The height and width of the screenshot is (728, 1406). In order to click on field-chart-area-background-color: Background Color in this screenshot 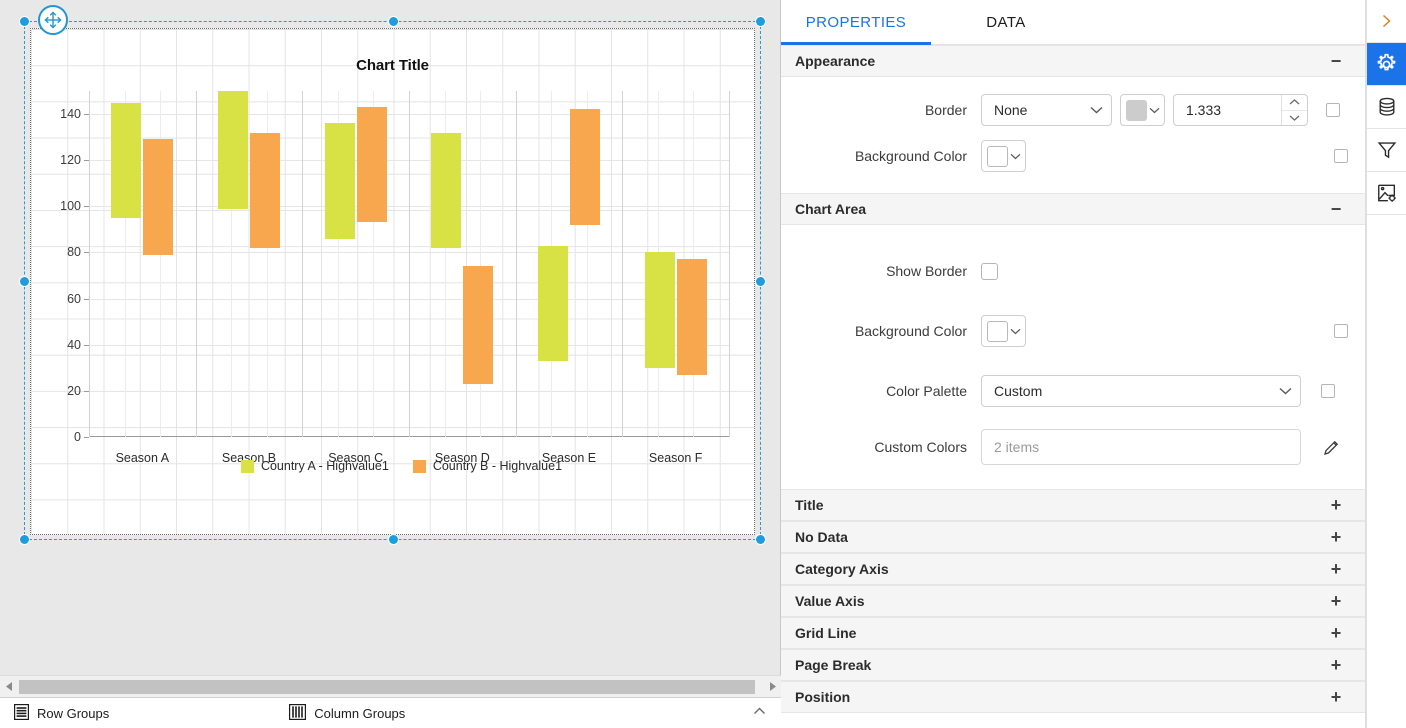, I will do `click(1064, 331)`.